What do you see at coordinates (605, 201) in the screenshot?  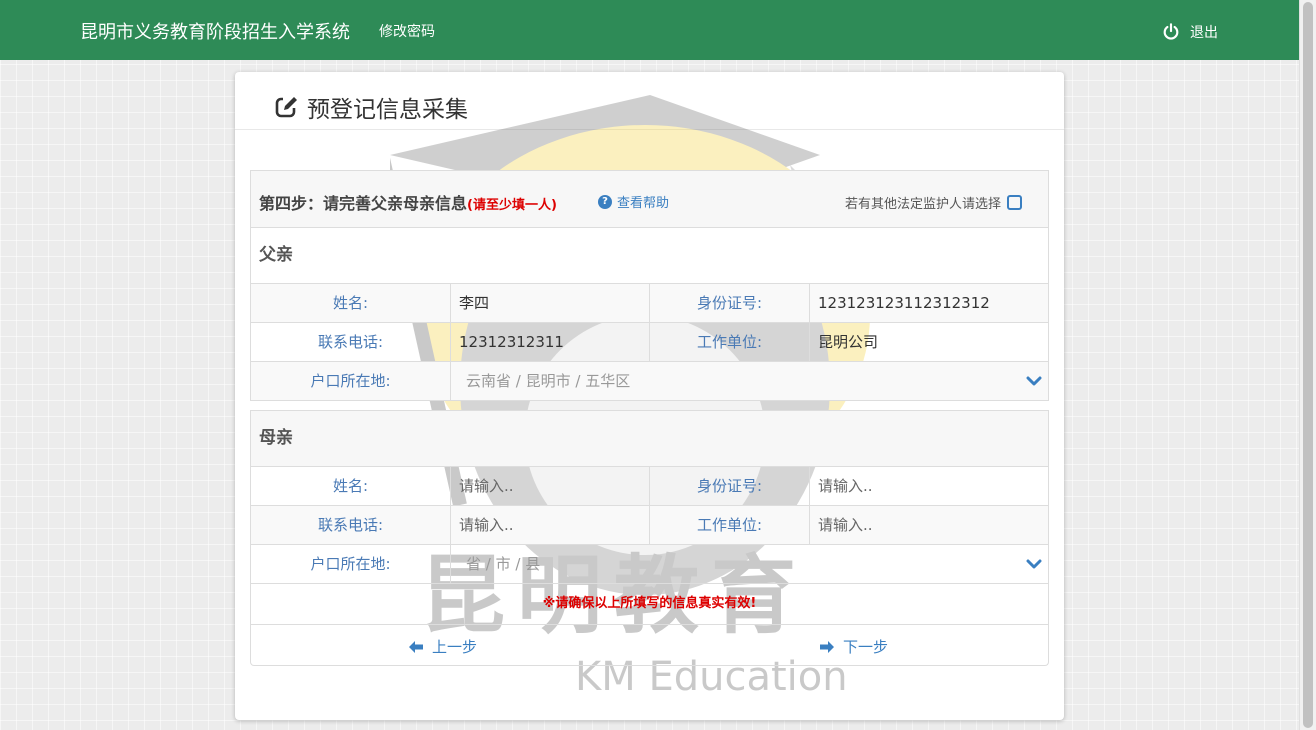 I see `question-icon: ?` at bounding box center [605, 201].